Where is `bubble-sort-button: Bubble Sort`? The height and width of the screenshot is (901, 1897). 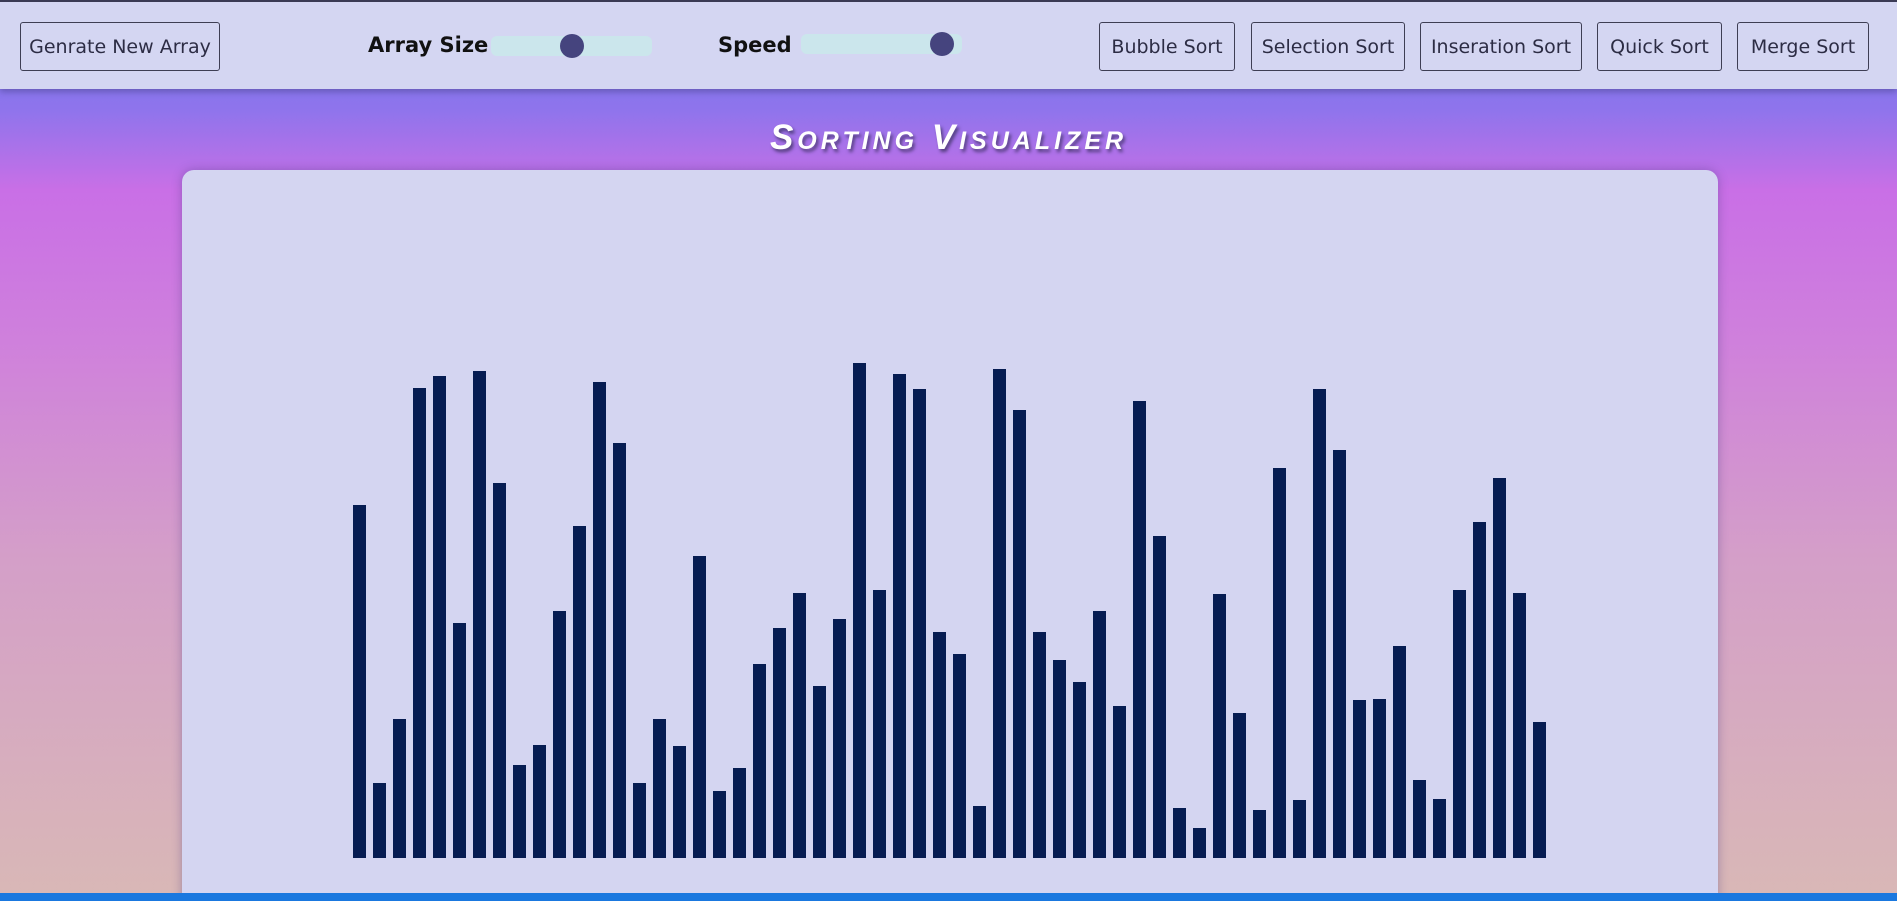
bubble-sort-button: Bubble Sort is located at coordinates (1167, 46).